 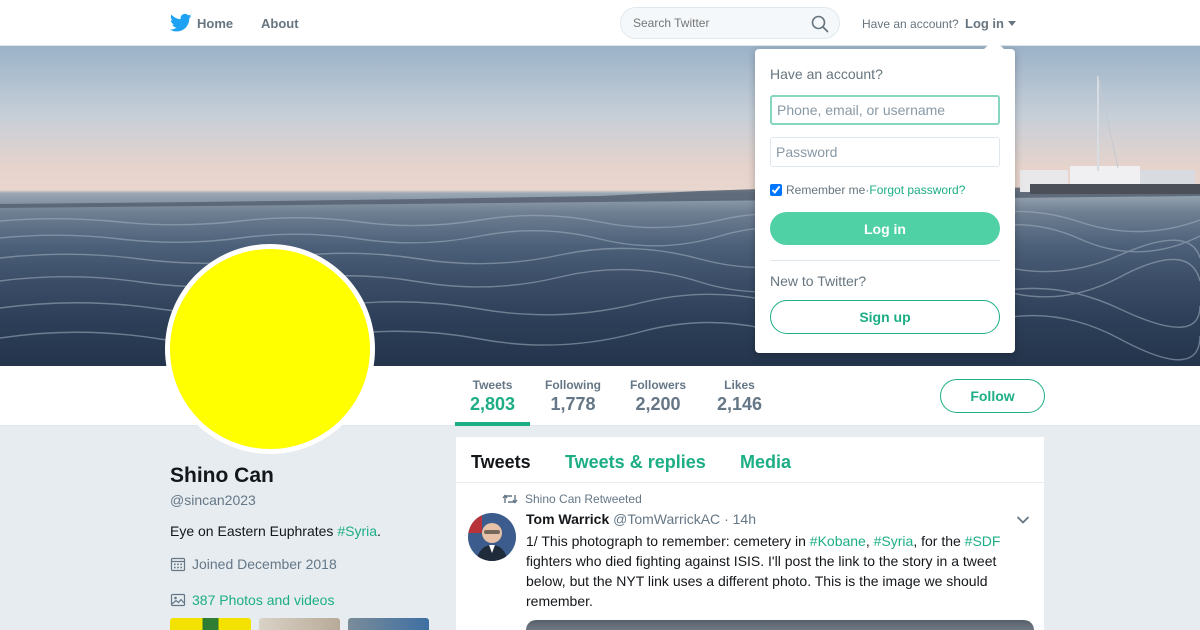 I want to click on divider, so click(x=885, y=260).